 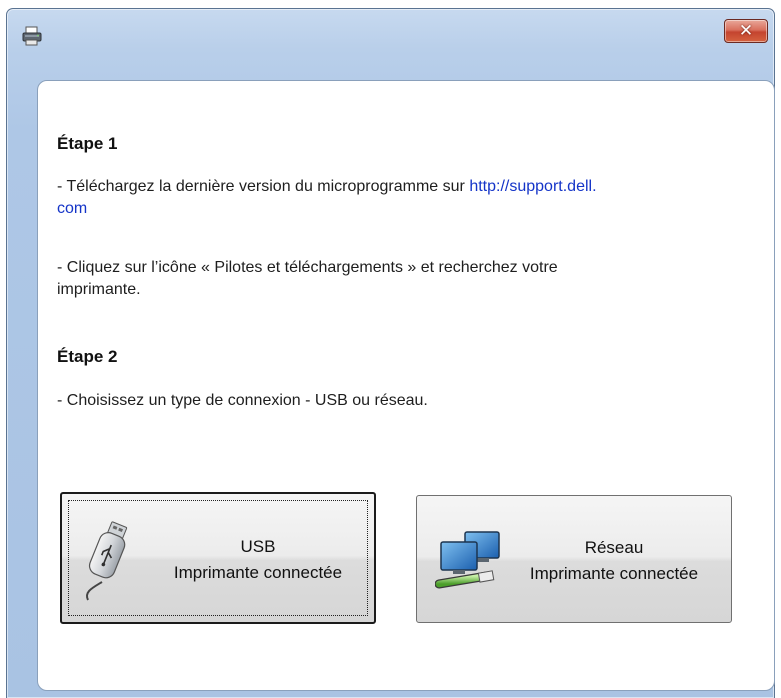 What do you see at coordinates (467, 560) in the screenshot?
I see `network-computers-icon` at bounding box center [467, 560].